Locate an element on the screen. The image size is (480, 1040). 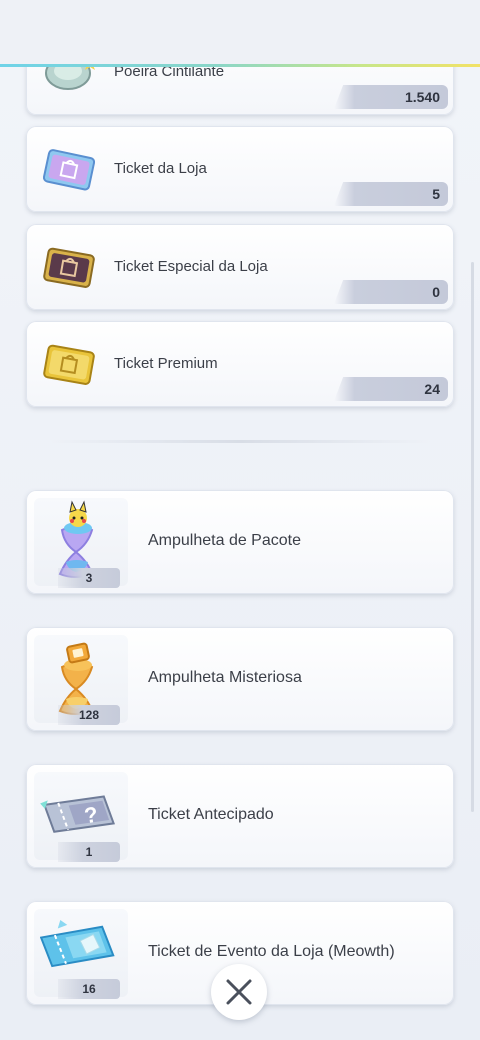
item-quantity: 128 is located at coordinates (89, 715).